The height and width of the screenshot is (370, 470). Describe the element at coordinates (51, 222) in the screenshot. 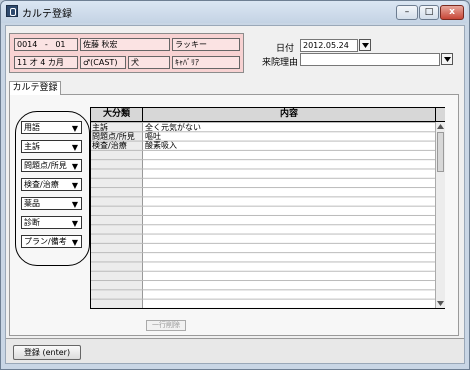

I see `diagnosis-button: 診断 ▼` at that location.